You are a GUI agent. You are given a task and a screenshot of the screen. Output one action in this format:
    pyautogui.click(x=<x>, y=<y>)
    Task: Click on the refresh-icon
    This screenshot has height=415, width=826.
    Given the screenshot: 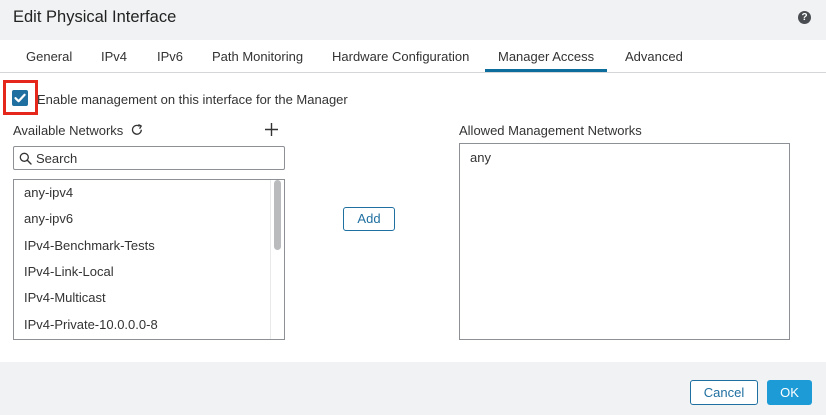 What is the action you would take?
    pyautogui.click(x=137, y=130)
    